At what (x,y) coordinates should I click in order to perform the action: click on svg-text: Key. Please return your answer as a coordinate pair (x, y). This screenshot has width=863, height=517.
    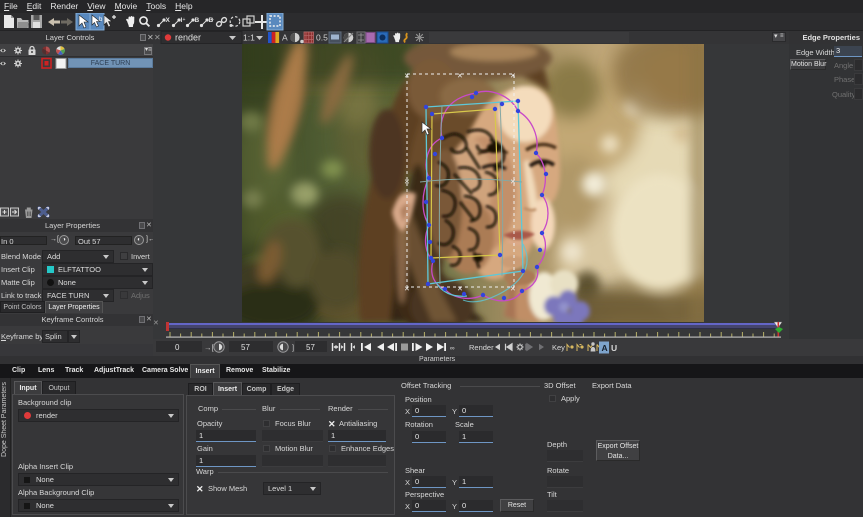
    Looking at the image, I should click on (558, 347).